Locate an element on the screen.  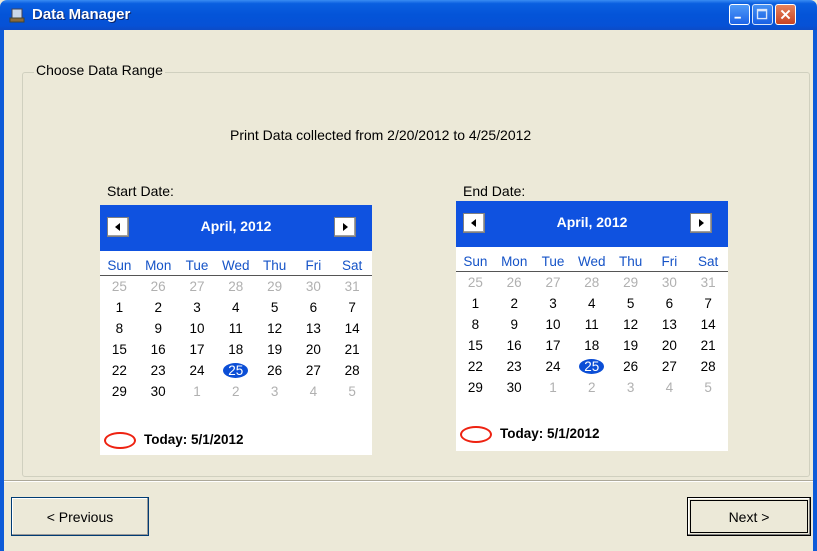
maximize-button is located at coordinates (762, 14).